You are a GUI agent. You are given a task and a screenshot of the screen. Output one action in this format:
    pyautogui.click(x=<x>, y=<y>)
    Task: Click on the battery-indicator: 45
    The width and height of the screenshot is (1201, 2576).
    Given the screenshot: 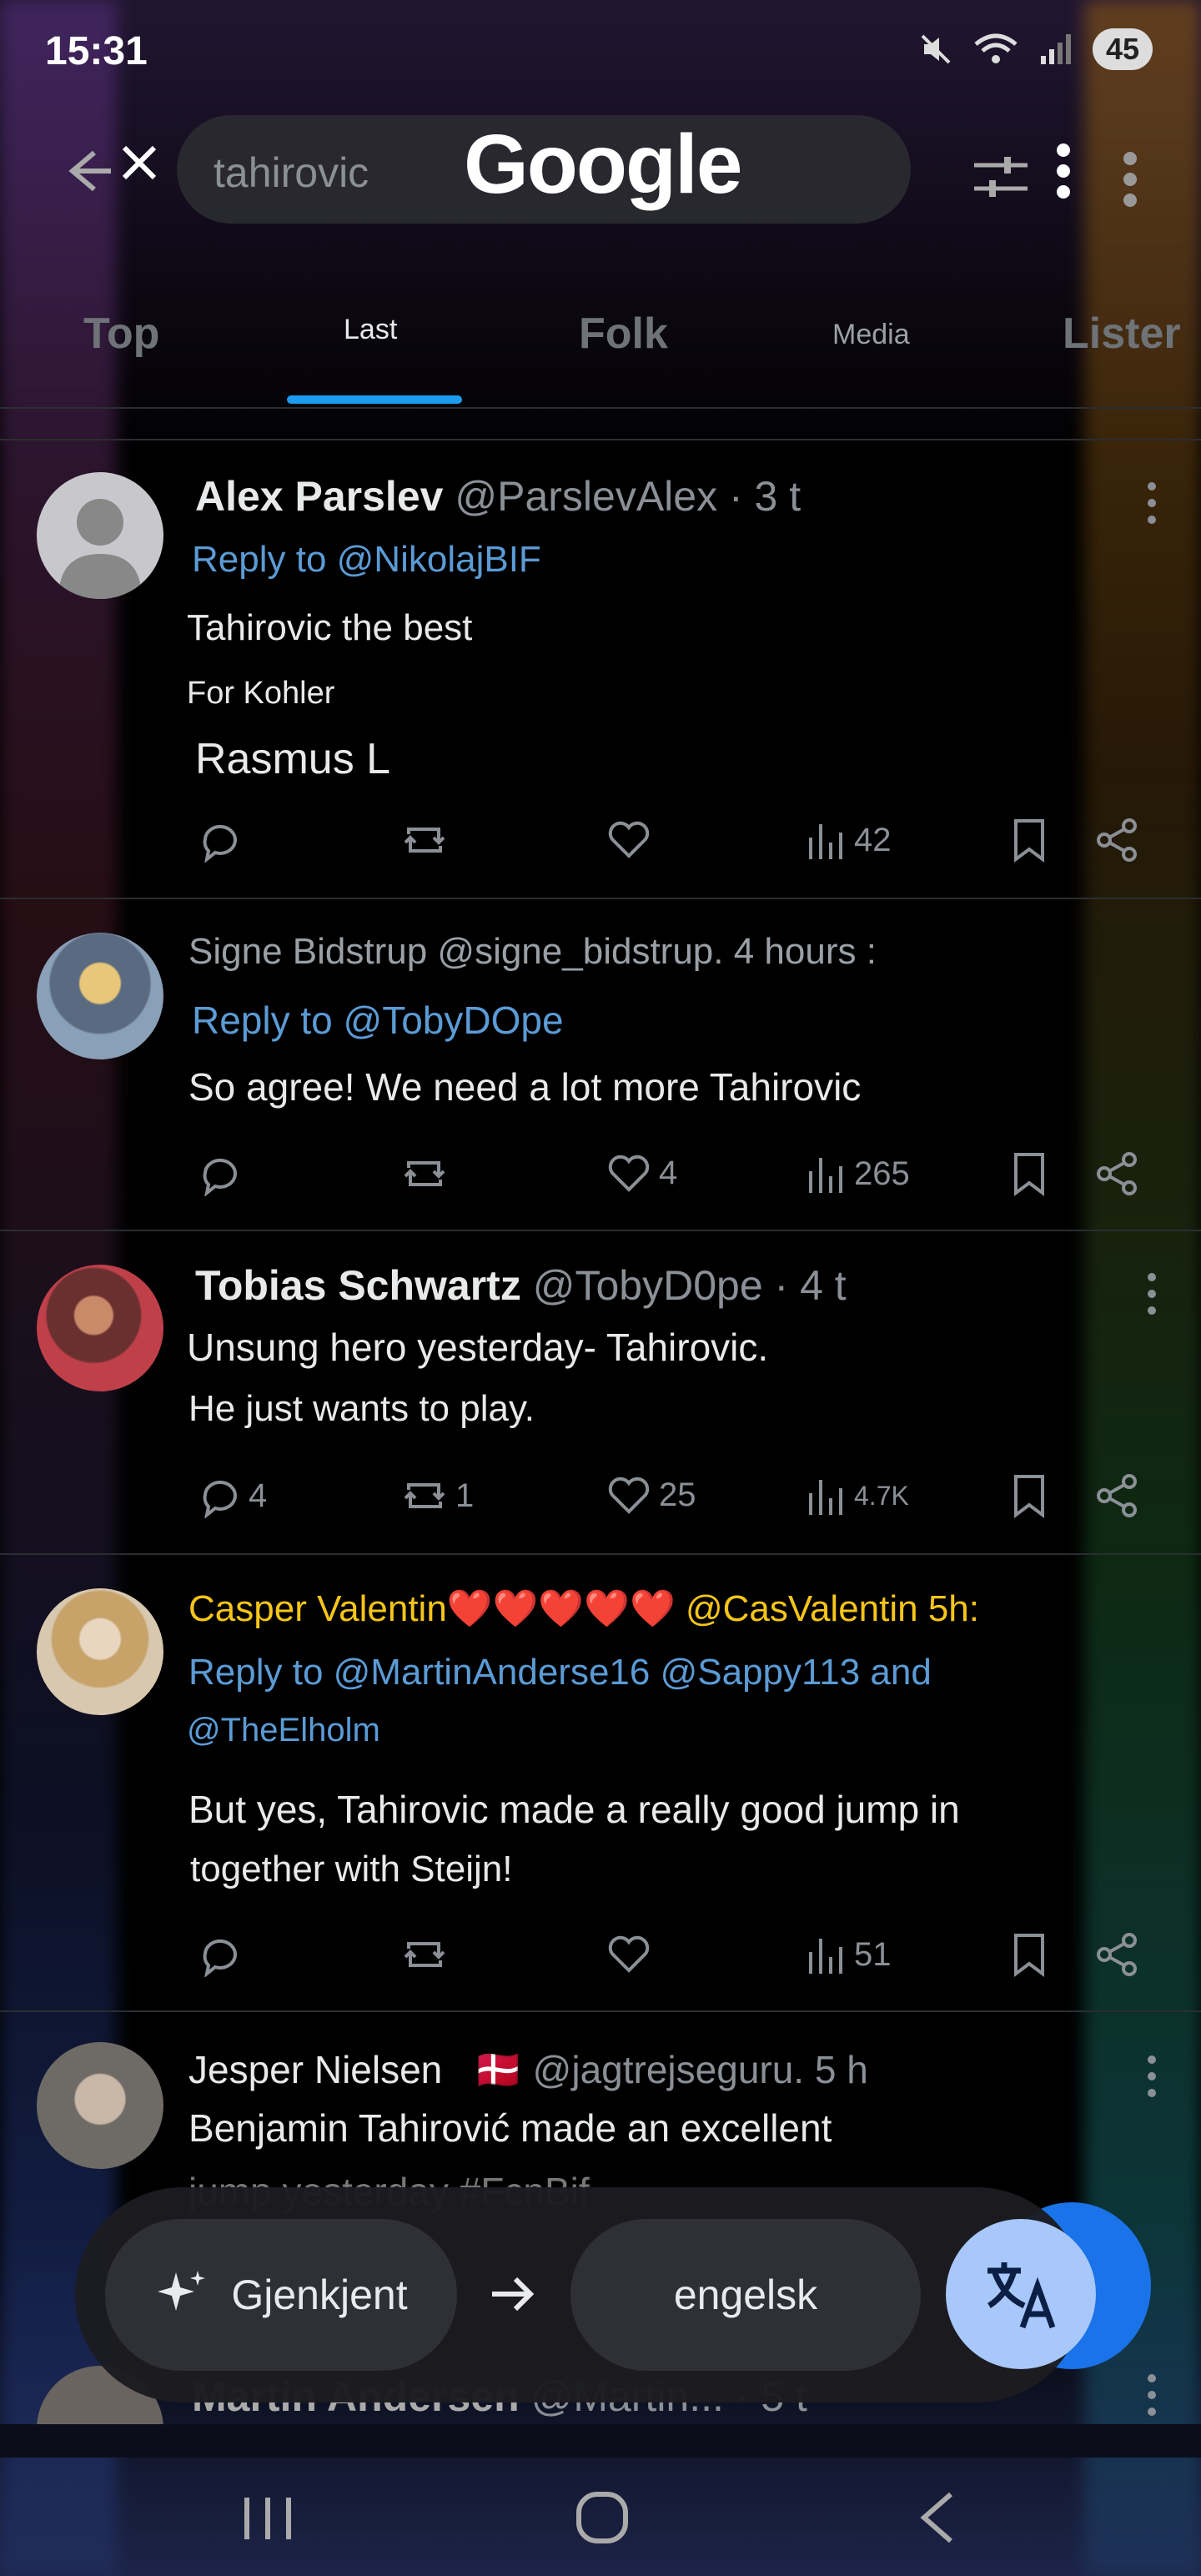 What is the action you would take?
    pyautogui.click(x=1123, y=49)
    